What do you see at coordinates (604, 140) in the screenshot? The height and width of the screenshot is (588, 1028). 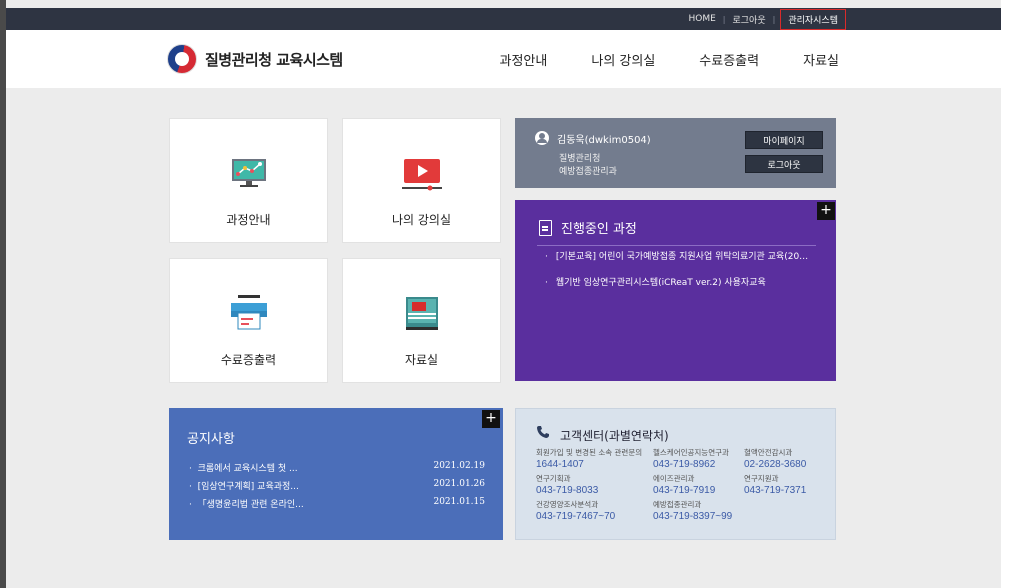 I see `user-name: 김동욱(dwkim0504)` at bounding box center [604, 140].